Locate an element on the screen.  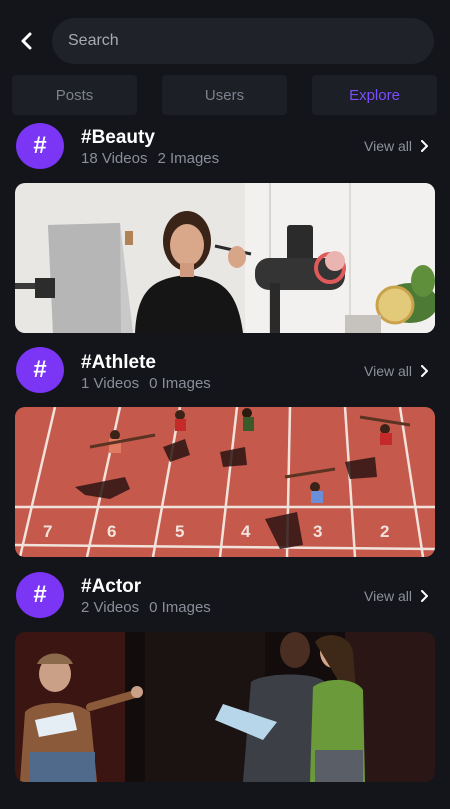
video-count: 1 Videos is located at coordinates (110, 383).